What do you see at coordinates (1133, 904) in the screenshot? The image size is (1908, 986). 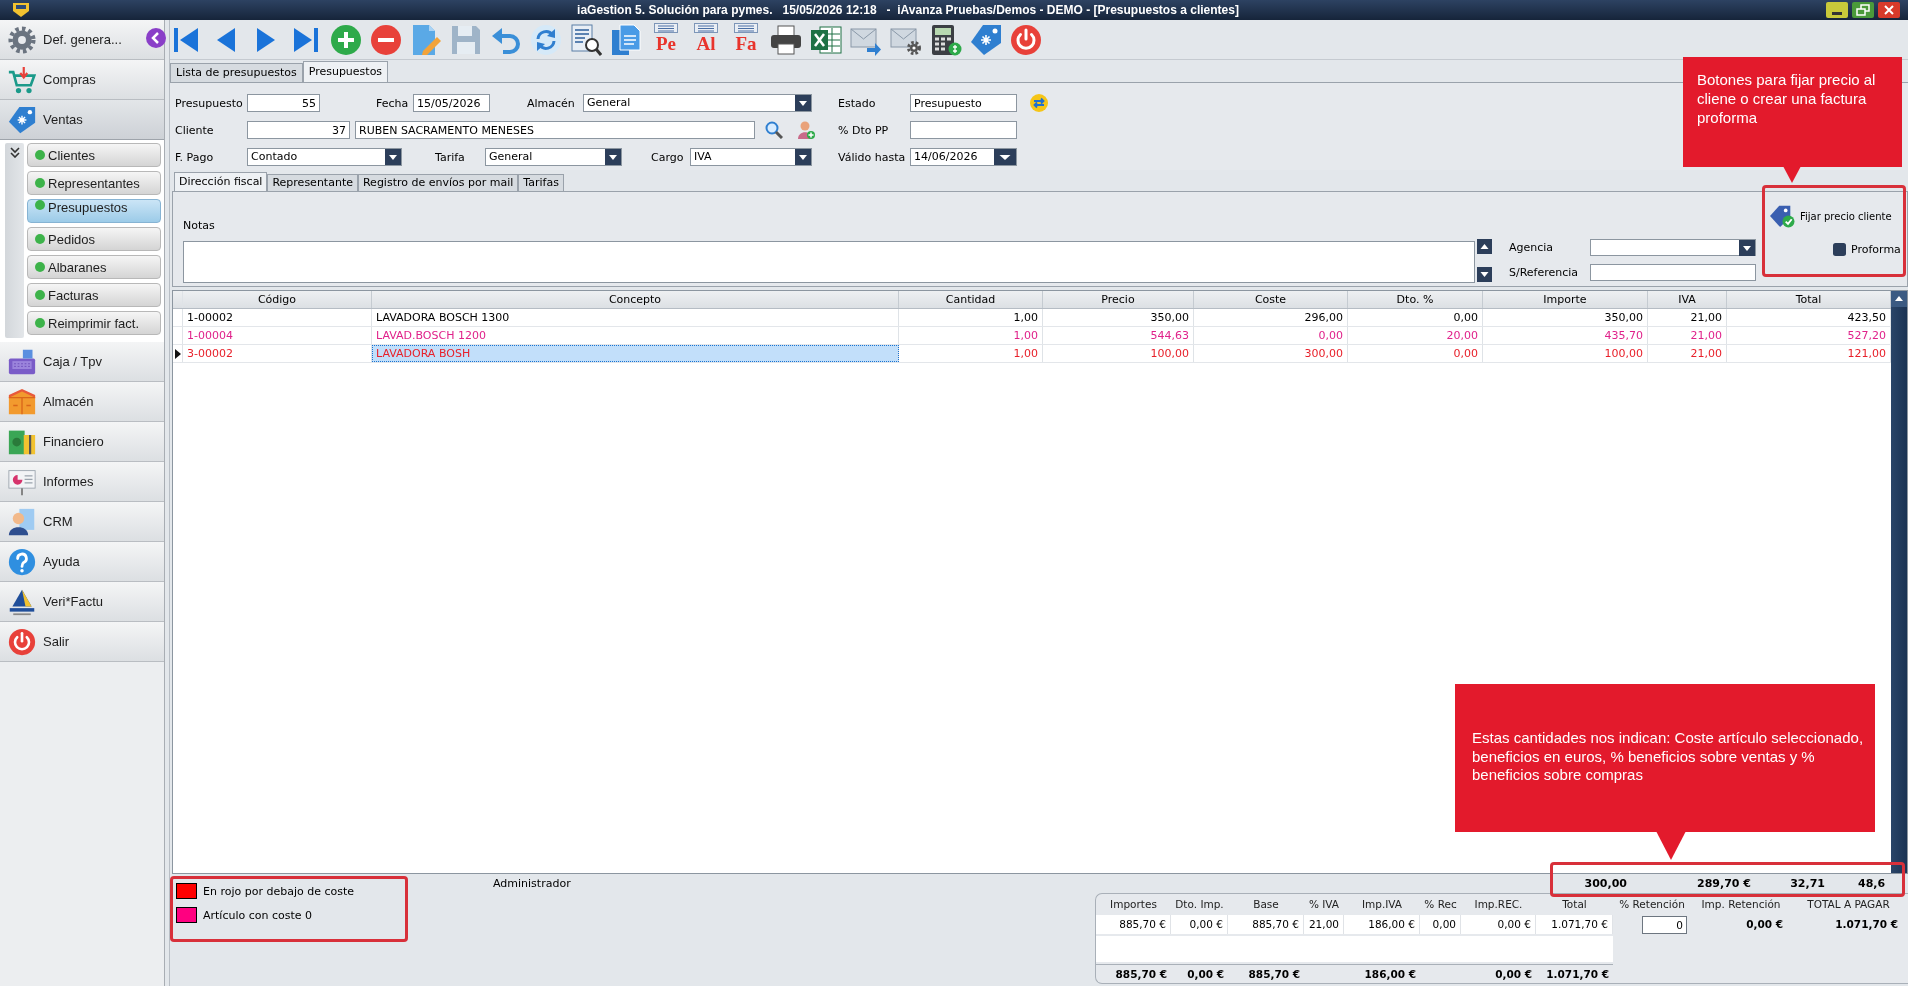 I see `column-header: Importes` at bounding box center [1133, 904].